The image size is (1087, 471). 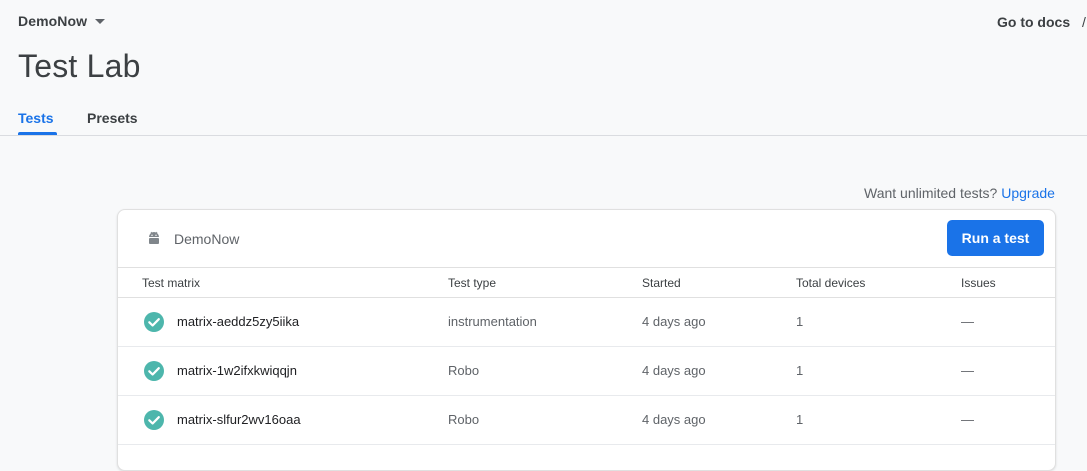 What do you see at coordinates (238, 321) in the screenshot?
I see `matrix-id: matrix-aeddz5zy5iika` at bounding box center [238, 321].